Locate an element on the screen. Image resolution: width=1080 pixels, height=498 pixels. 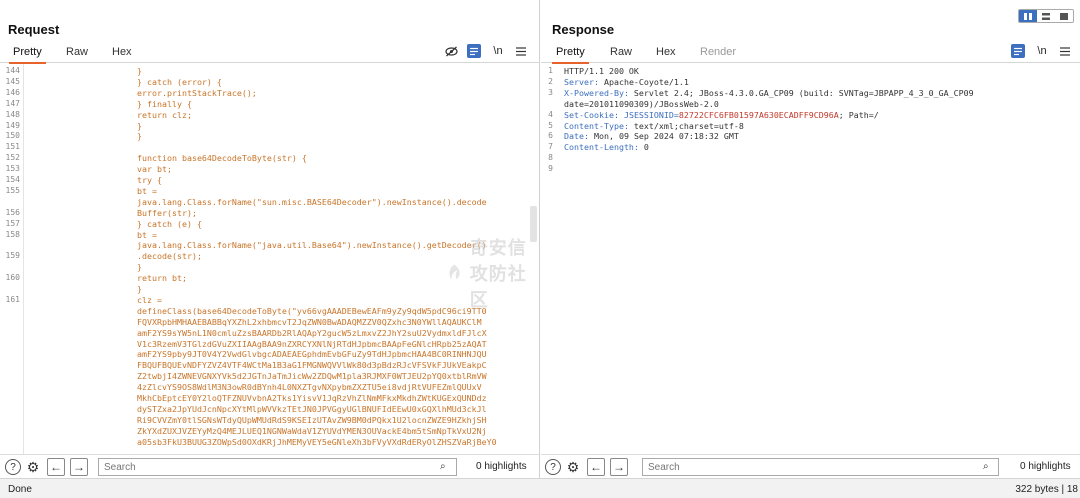
split-columns-icon is located at coordinates (1028, 16).